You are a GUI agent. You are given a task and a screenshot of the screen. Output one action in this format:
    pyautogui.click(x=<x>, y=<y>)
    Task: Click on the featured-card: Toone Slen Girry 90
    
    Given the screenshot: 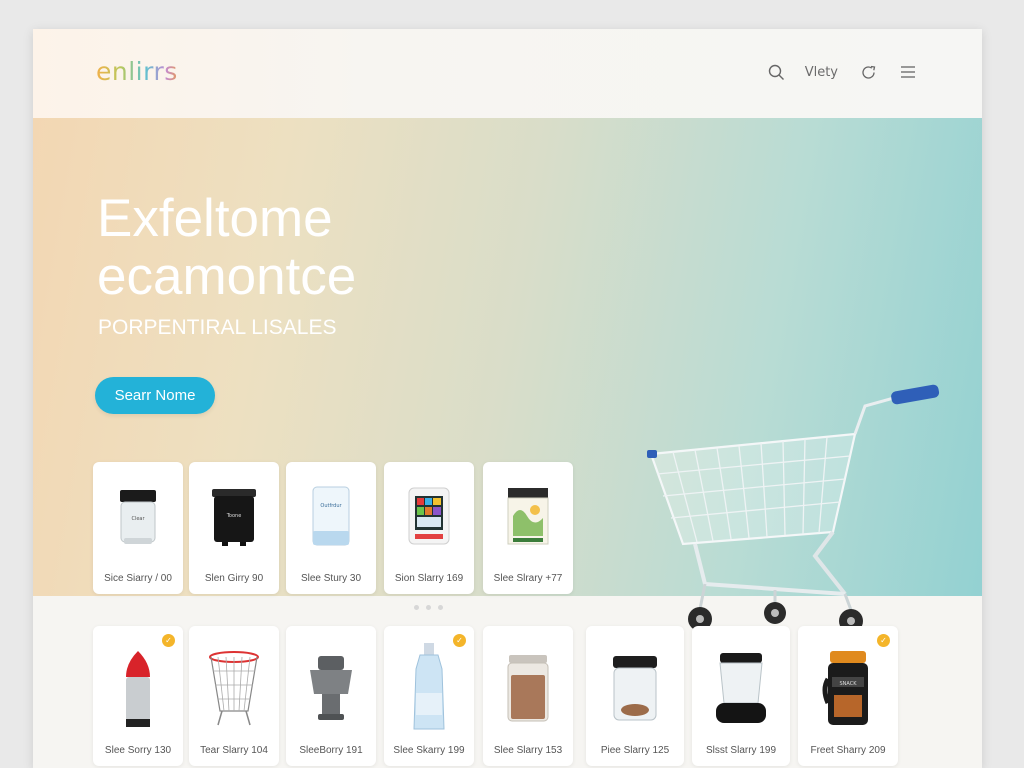 What is the action you would take?
    pyautogui.click(x=234, y=528)
    